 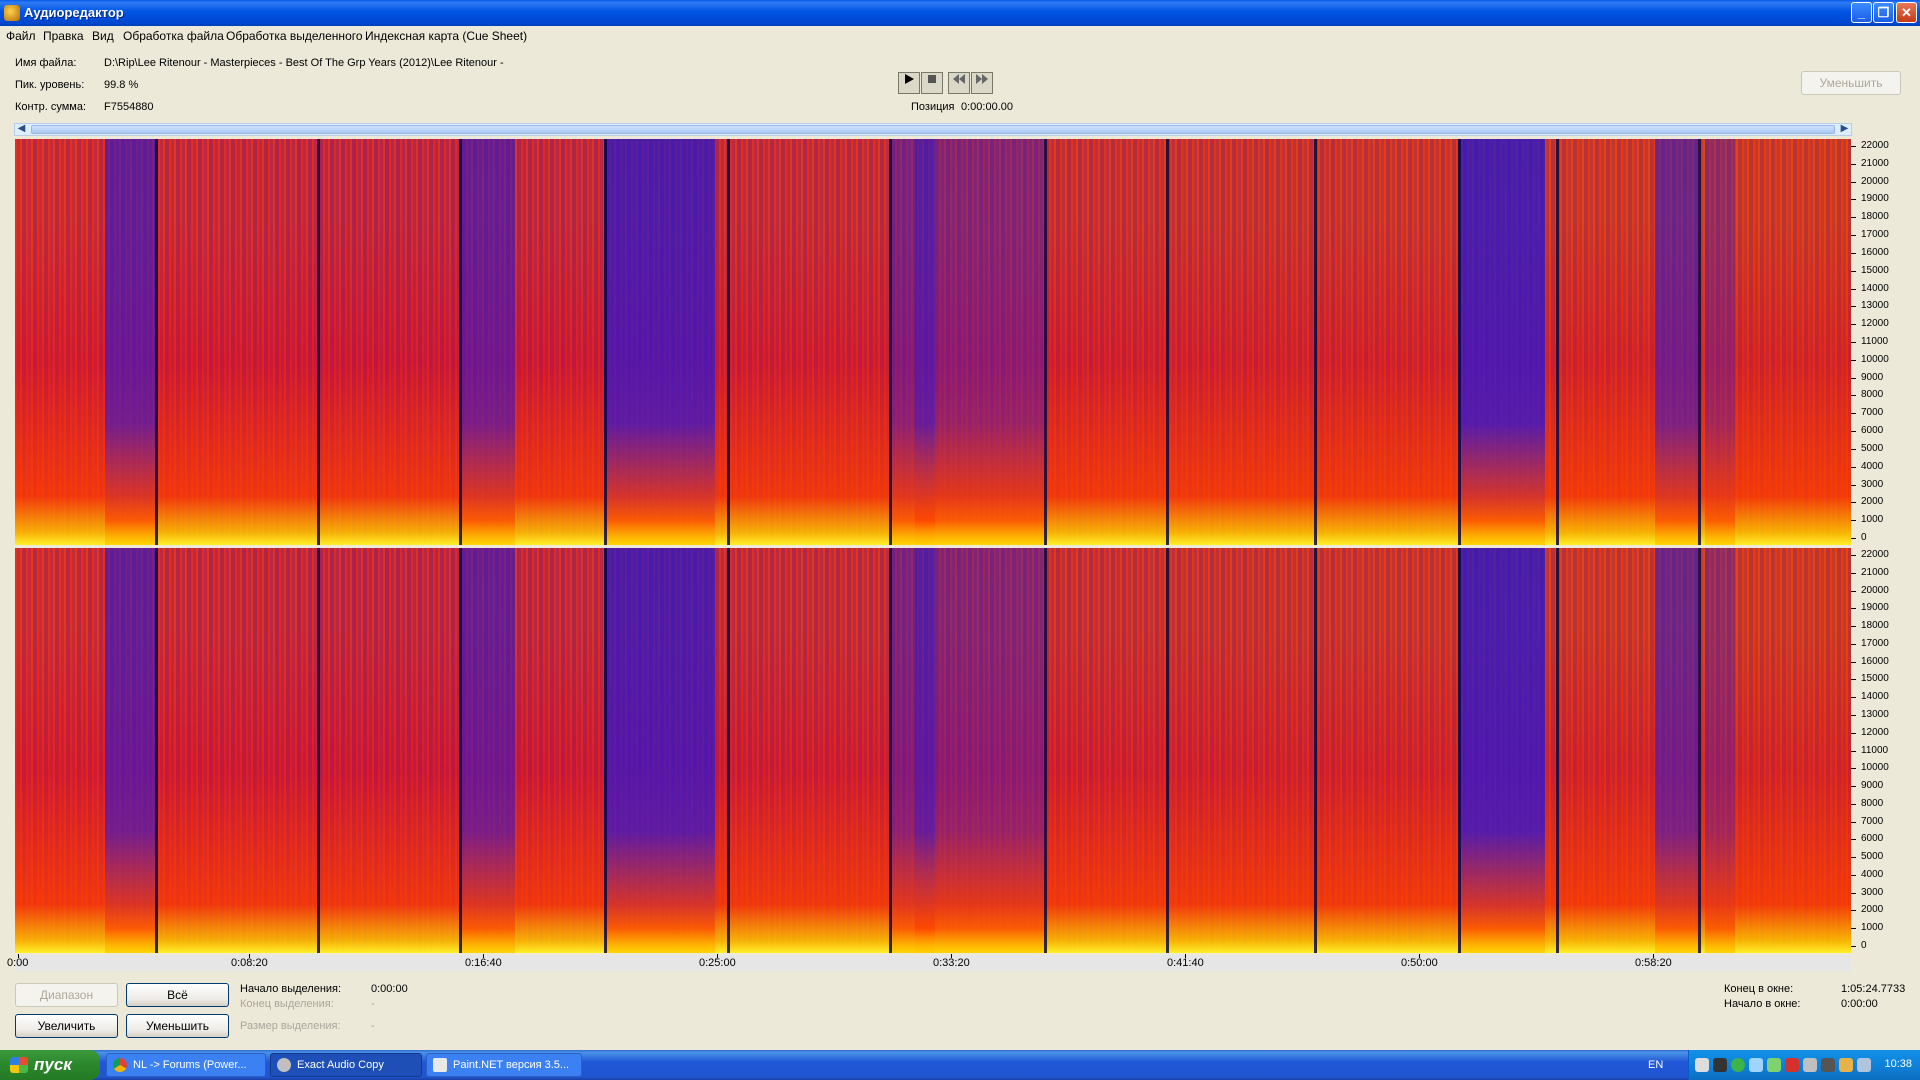 What do you see at coordinates (1185, 961) in the screenshot?
I see `time-tick: 0:41:40` at bounding box center [1185, 961].